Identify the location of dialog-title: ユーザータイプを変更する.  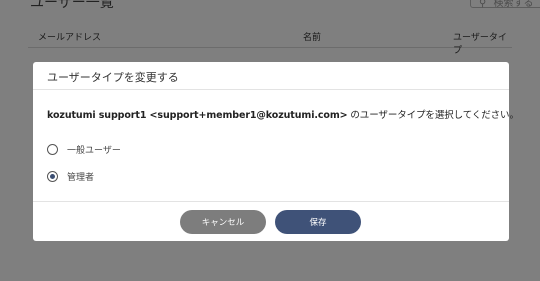
(271, 76).